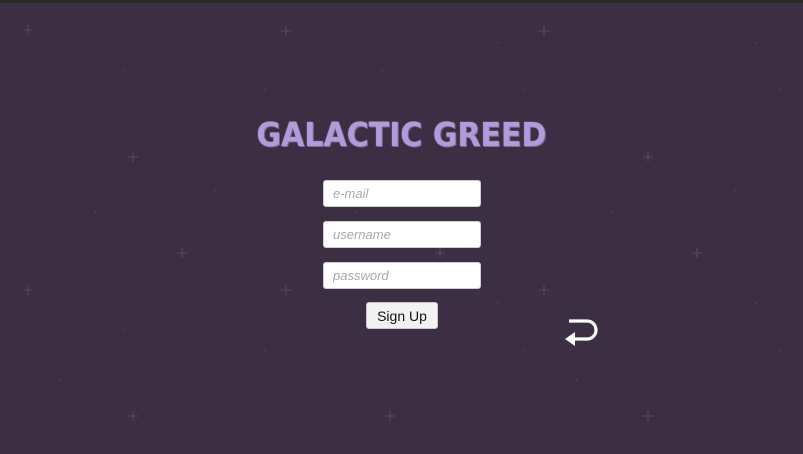  I want to click on back-button, so click(580, 332).